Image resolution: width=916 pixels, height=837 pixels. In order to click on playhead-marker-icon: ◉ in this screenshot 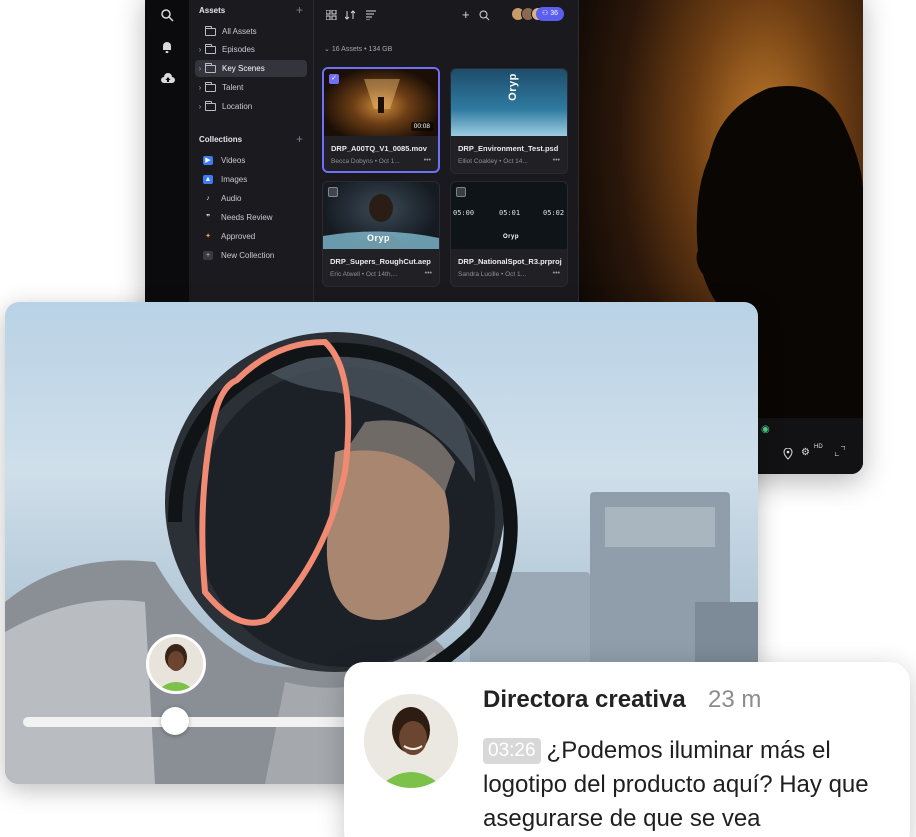, I will do `click(765, 429)`.